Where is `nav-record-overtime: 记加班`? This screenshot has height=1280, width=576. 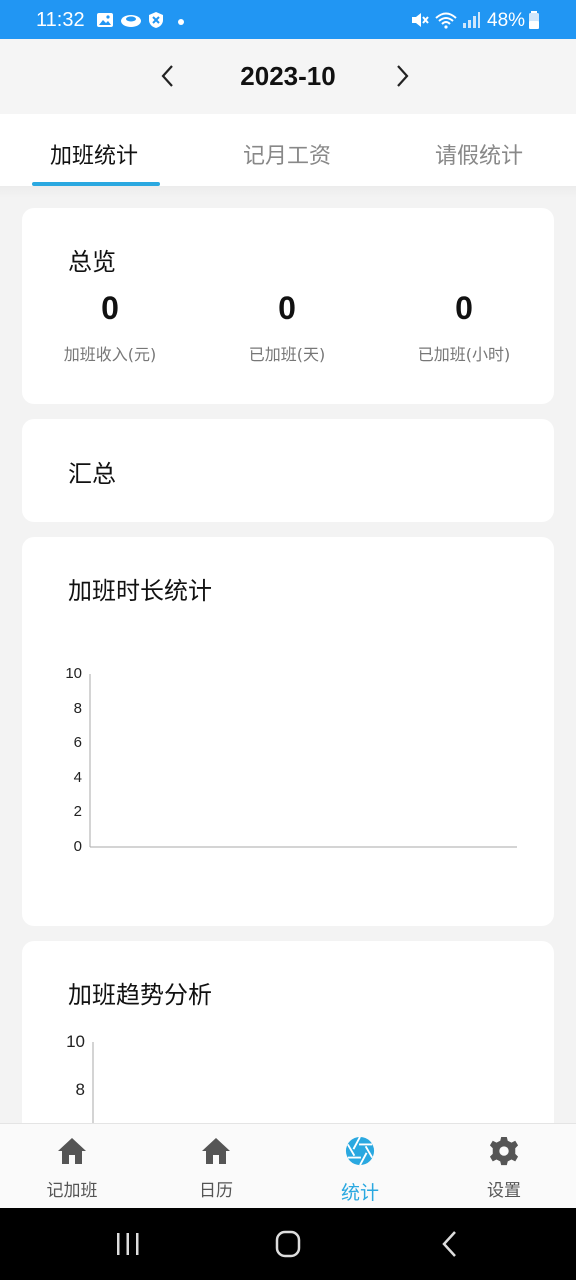
nav-record-overtime: 记加班 is located at coordinates (72, 1166).